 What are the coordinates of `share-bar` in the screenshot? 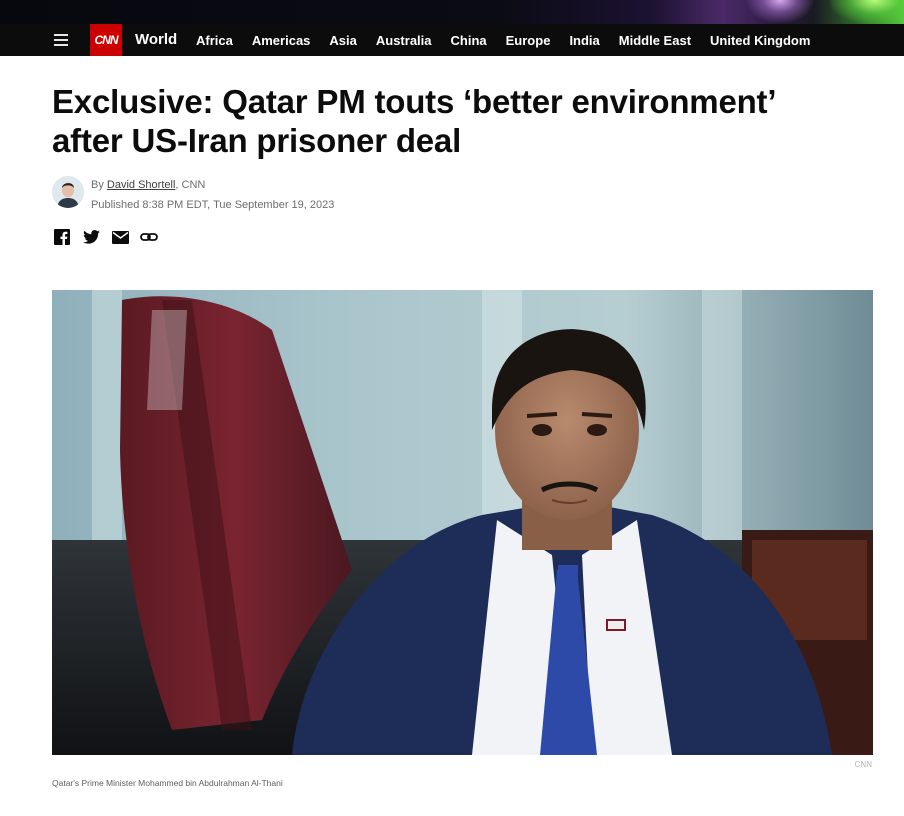 It's located at (111, 237).